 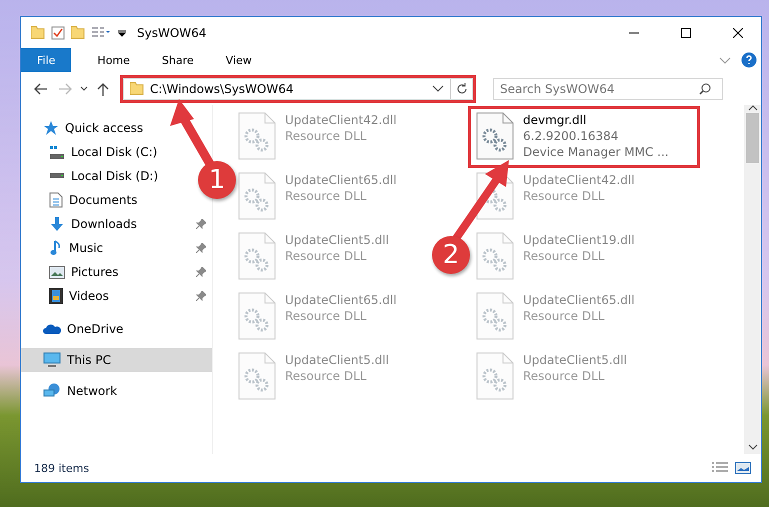 I want to click on ribbon-tab: Home, so click(x=113, y=60).